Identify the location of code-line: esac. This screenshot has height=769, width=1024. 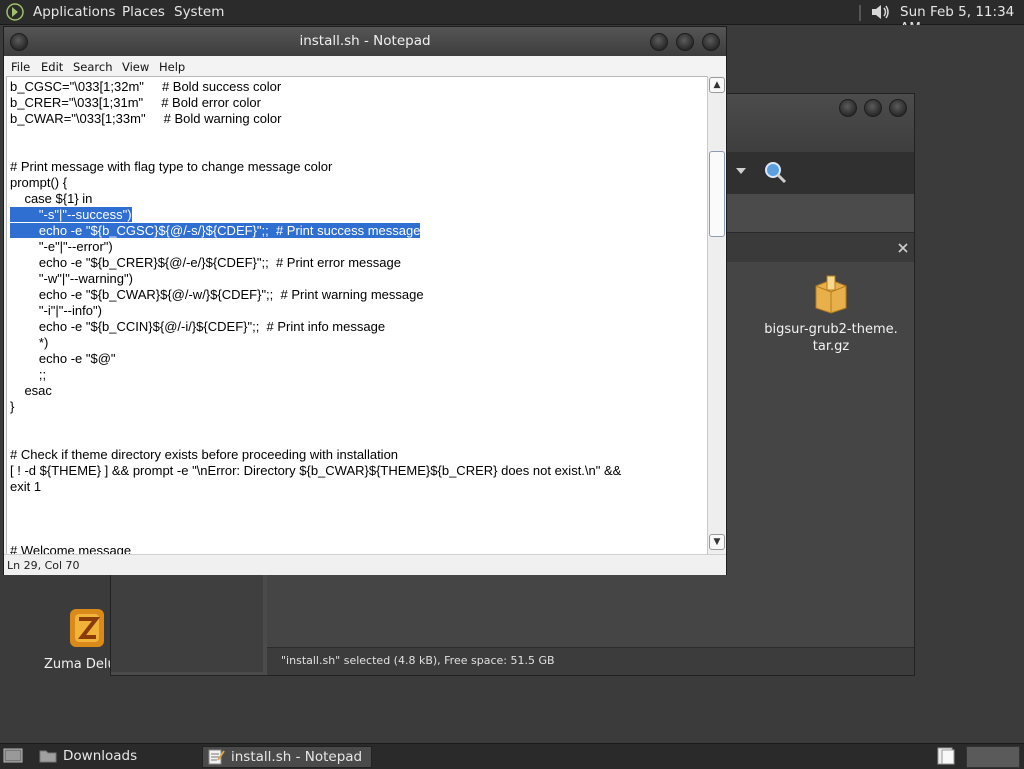
(31, 390).